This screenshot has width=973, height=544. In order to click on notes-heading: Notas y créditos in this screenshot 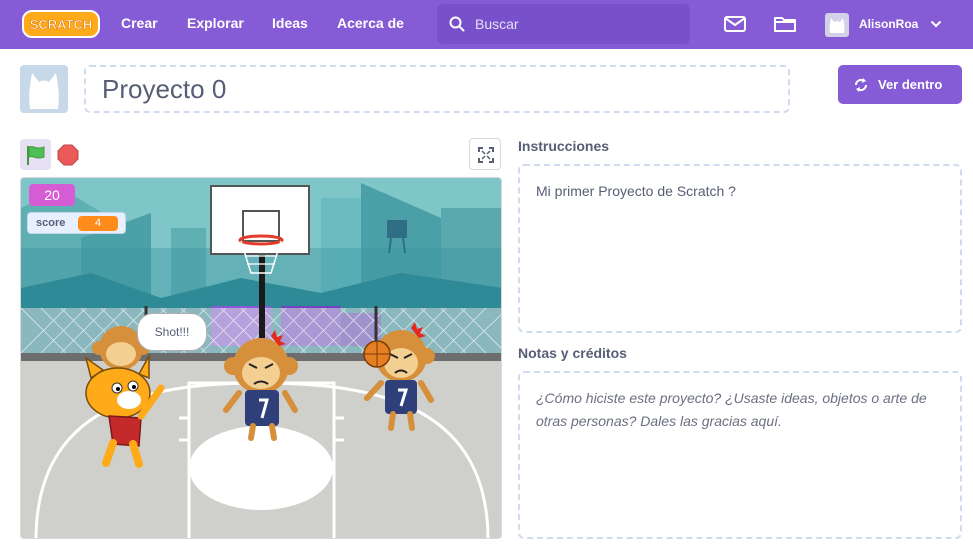, I will do `click(572, 353)`.